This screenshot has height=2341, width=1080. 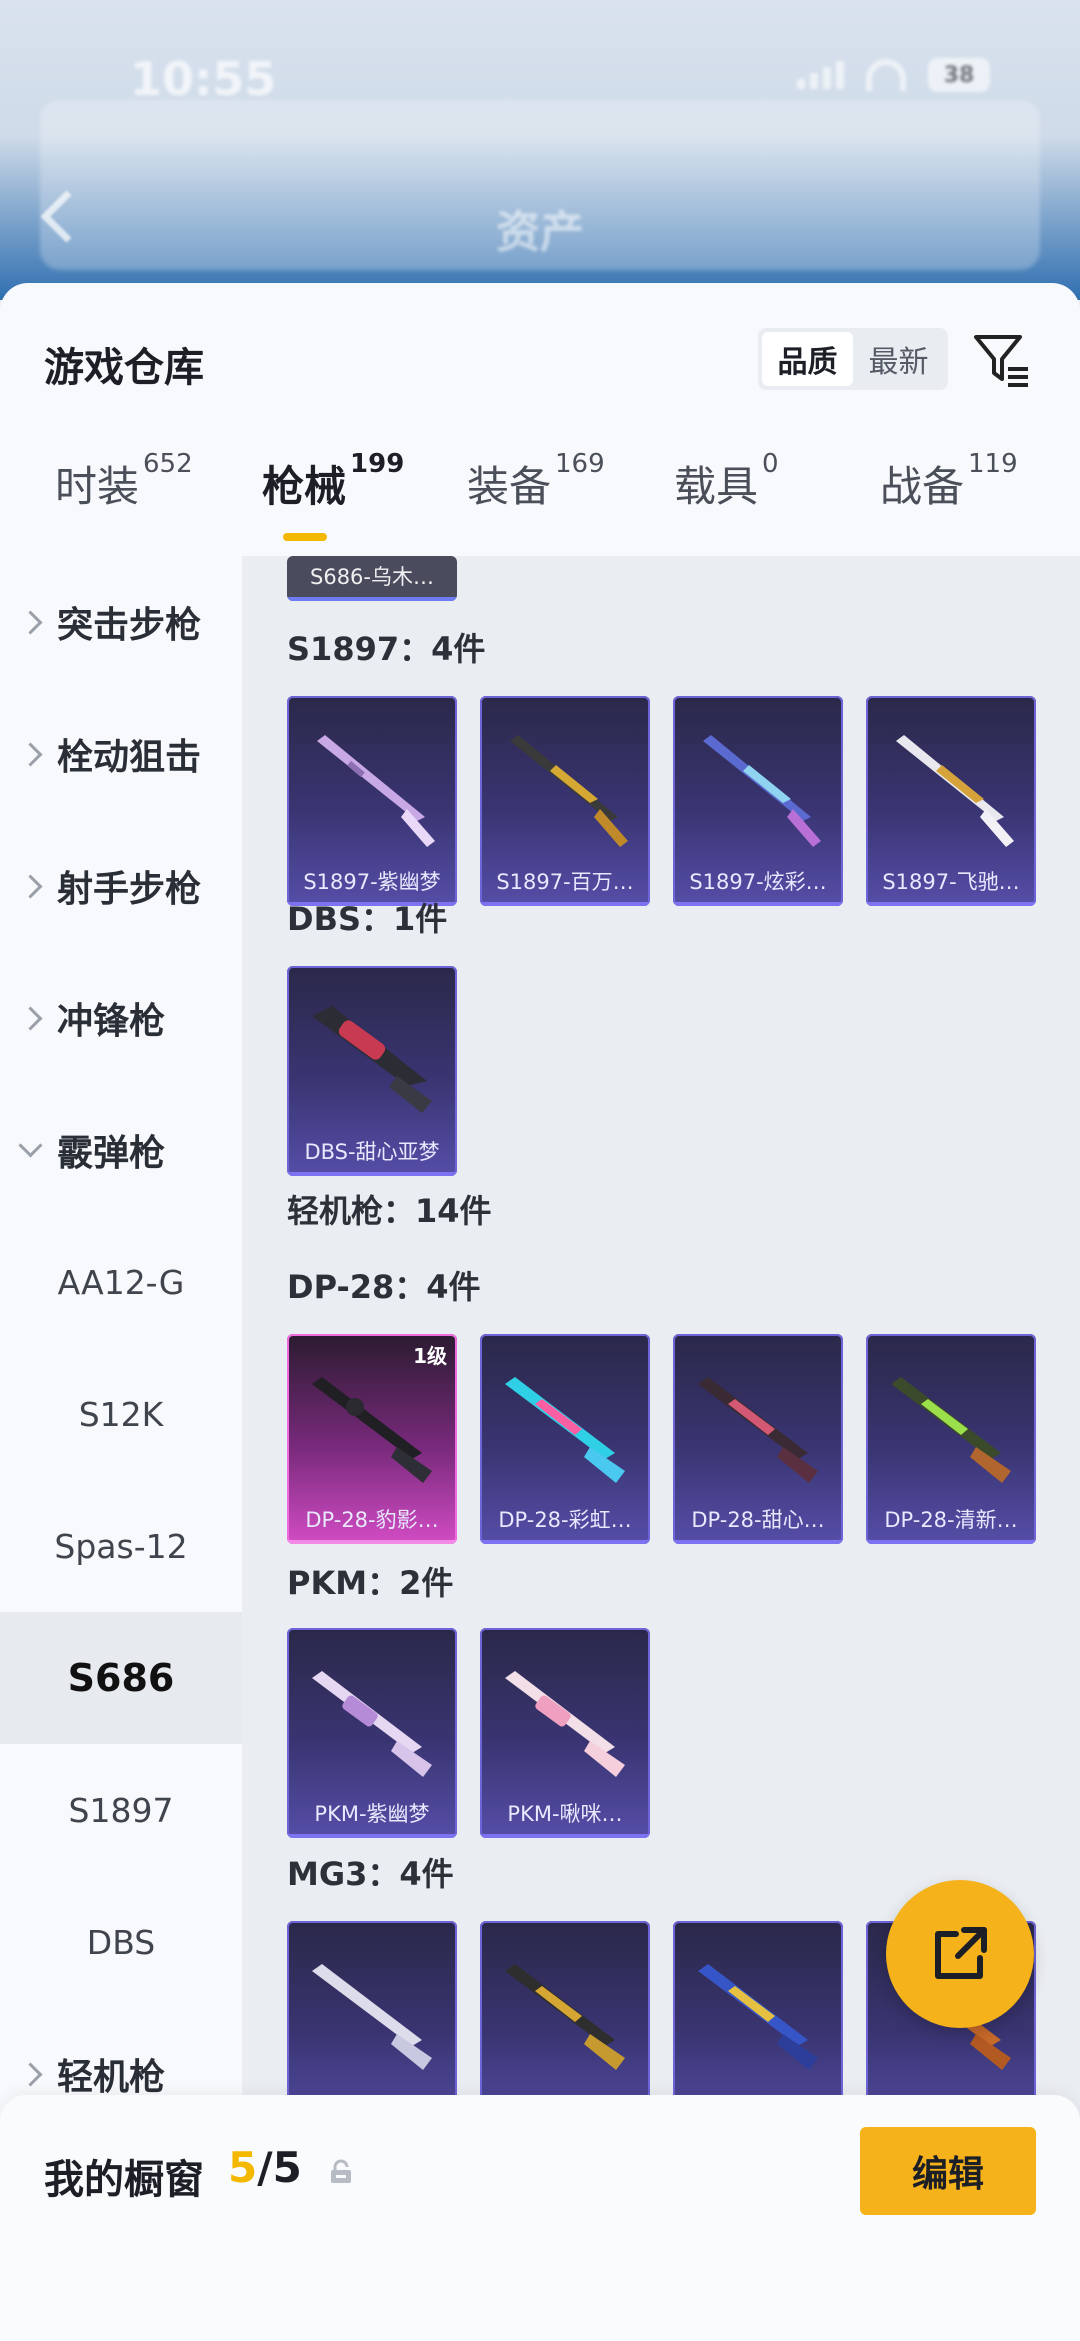 What do you see at coordinates (540, 150) in the screenshot?
I see `top-header: 10:55 38 资产` at bounding box center [540, 150].